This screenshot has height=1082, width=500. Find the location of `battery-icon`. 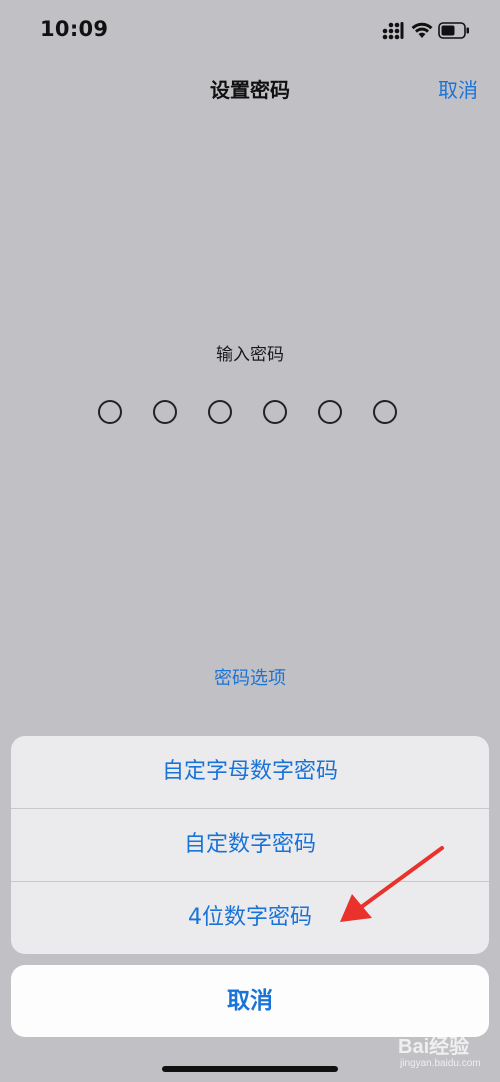

battery-icon is located at coordinates (453, 30).